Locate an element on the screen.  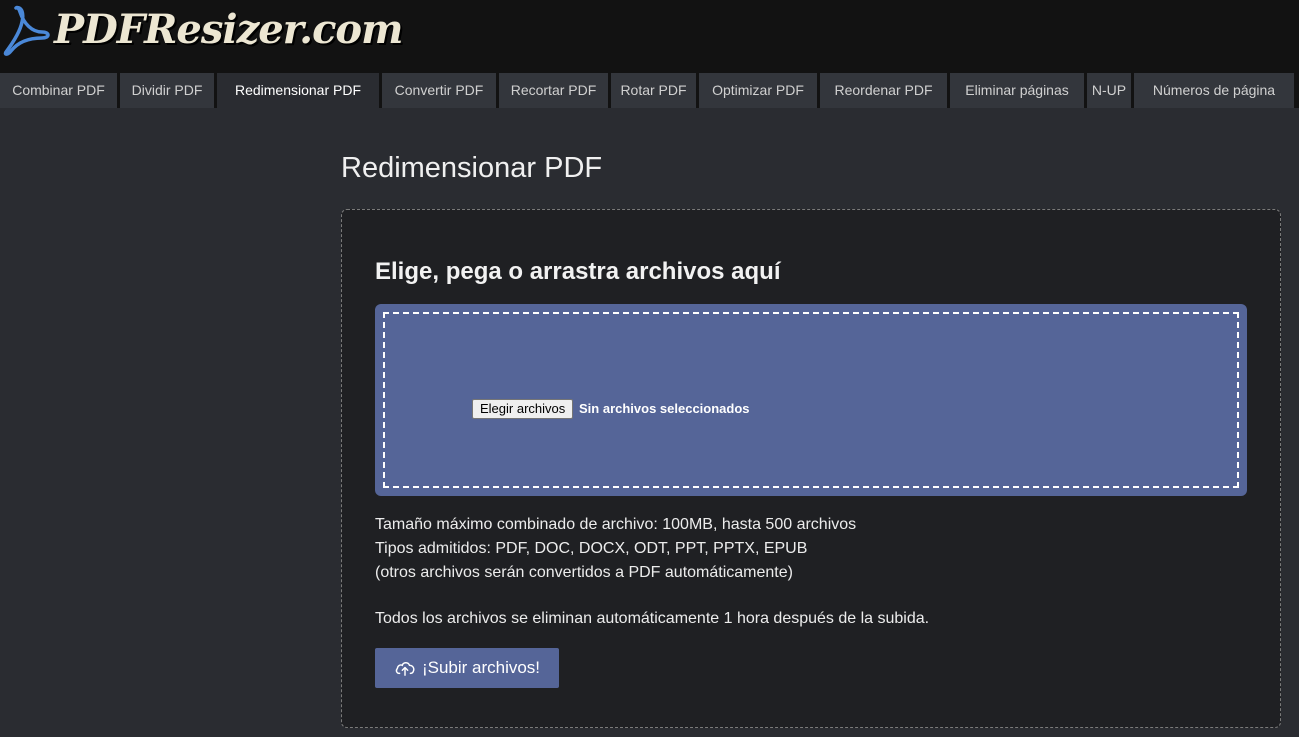
choose-files-button: Elegir archivos is located at coordinates (523, 409).